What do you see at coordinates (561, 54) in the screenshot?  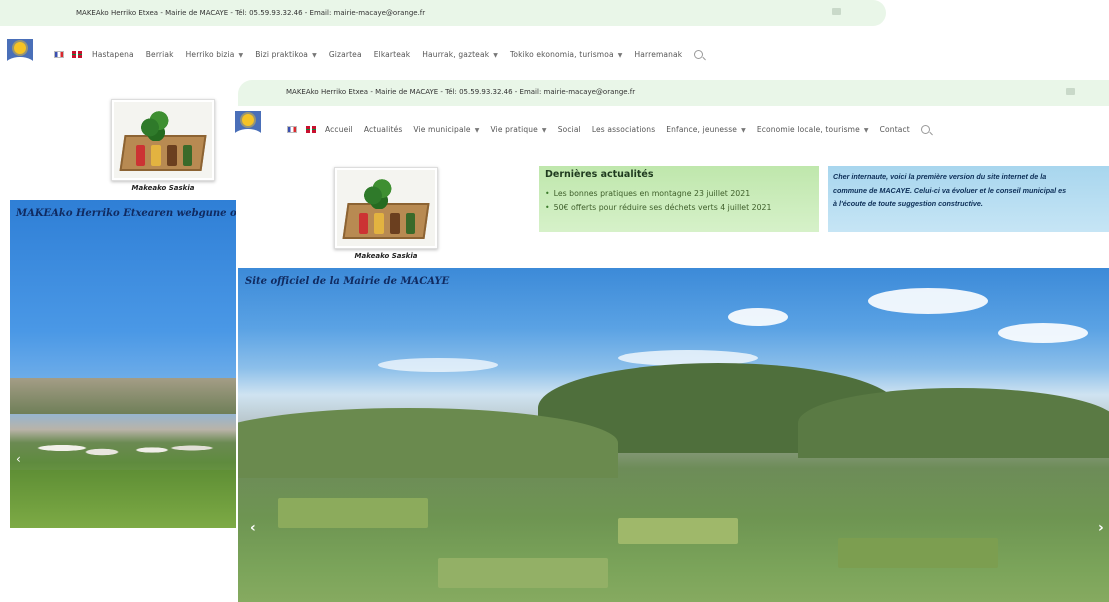 I see `nav-label: Tokiko ekonomia, turismoa` at bounding box center [561, 54].